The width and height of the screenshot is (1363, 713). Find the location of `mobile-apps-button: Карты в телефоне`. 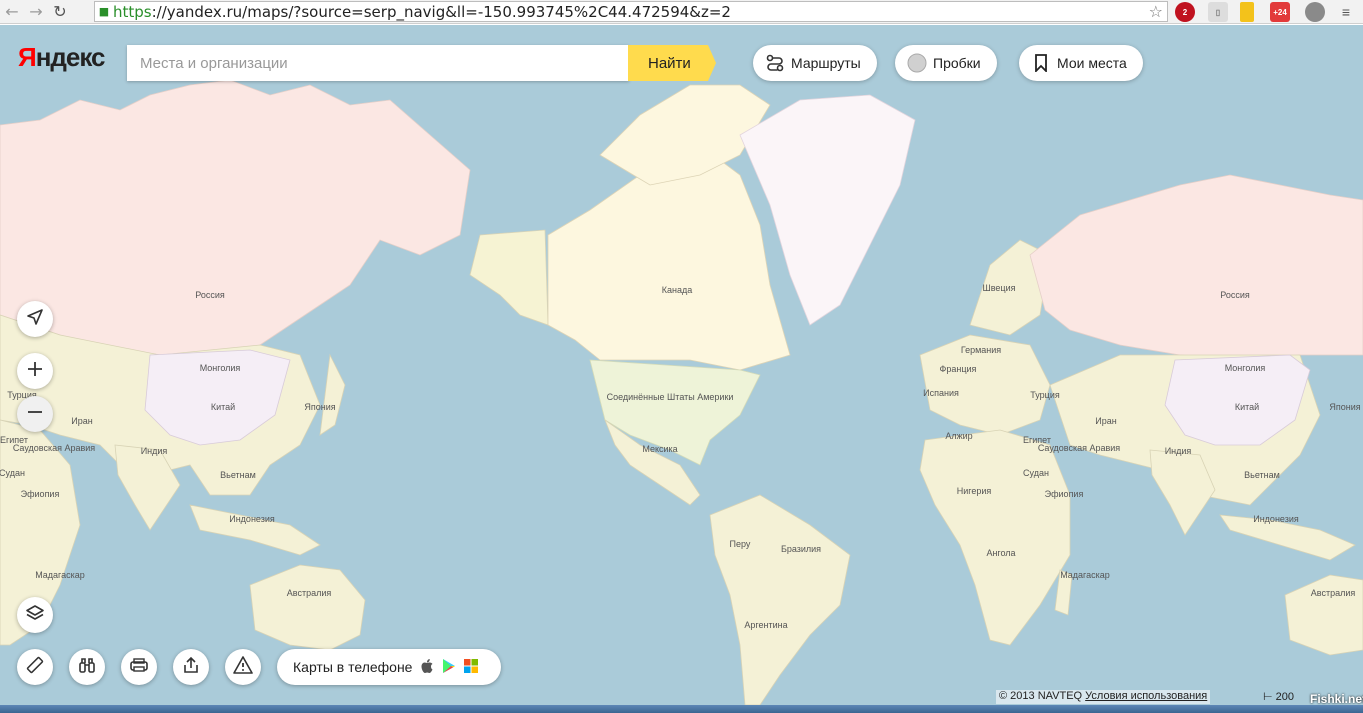

mobile-apps-button: Карты в телефоне is located at coordinates (389, 667).